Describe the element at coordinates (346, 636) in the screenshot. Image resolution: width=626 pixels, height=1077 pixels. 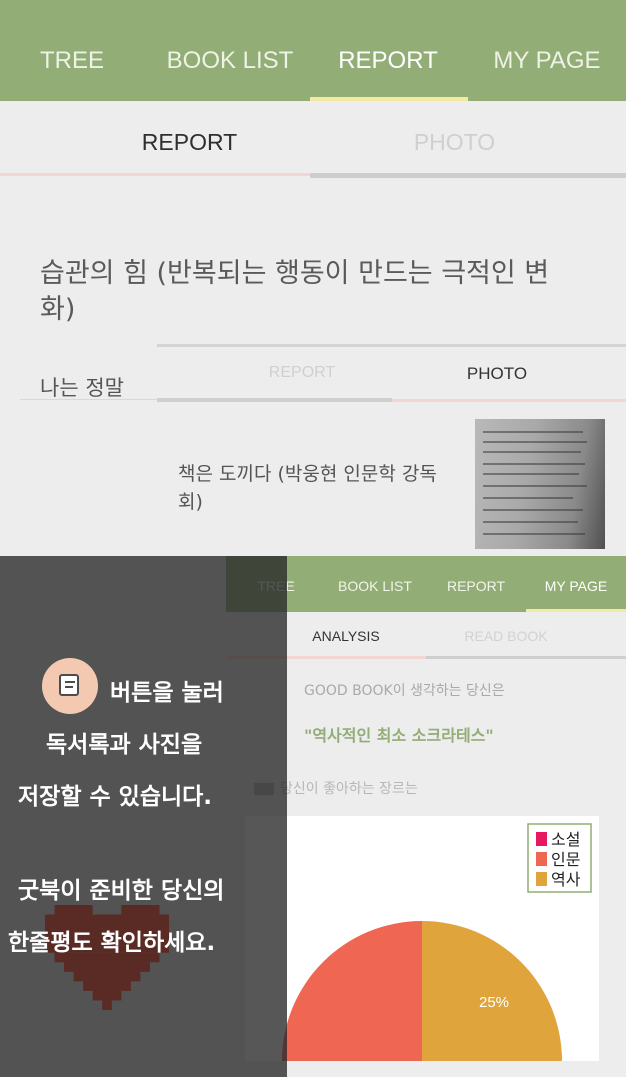
I see `subtab-analysis: ANALYSIS` at that location.